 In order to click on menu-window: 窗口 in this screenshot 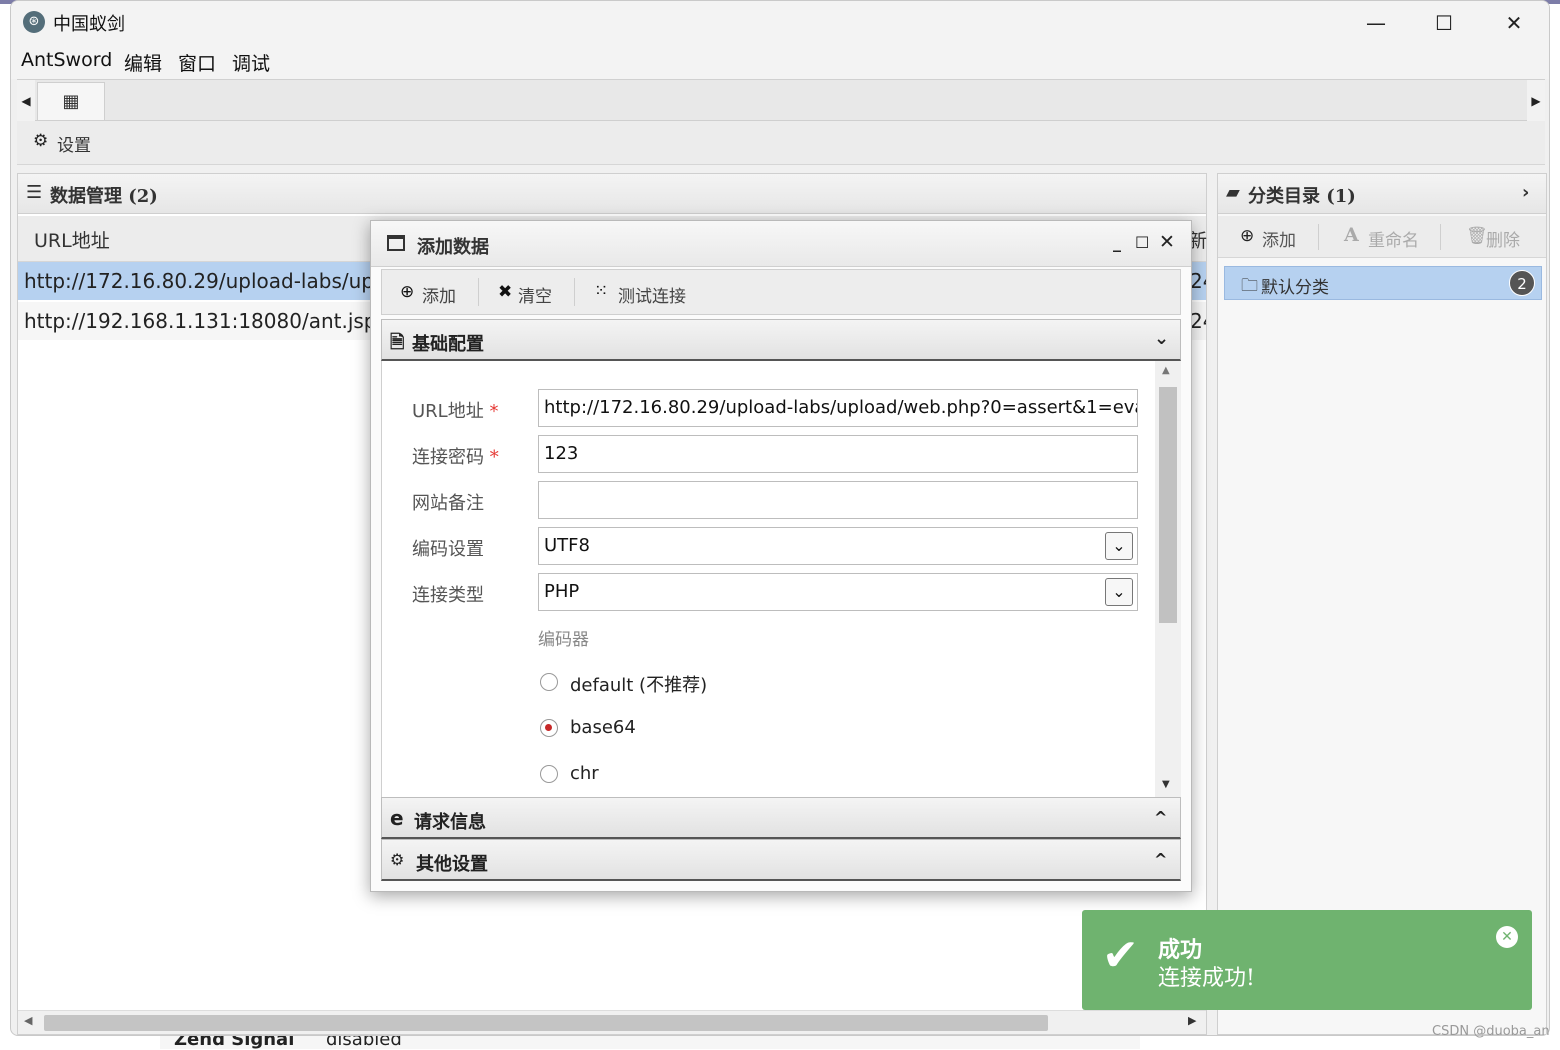, I will do `click(197, 62)`.